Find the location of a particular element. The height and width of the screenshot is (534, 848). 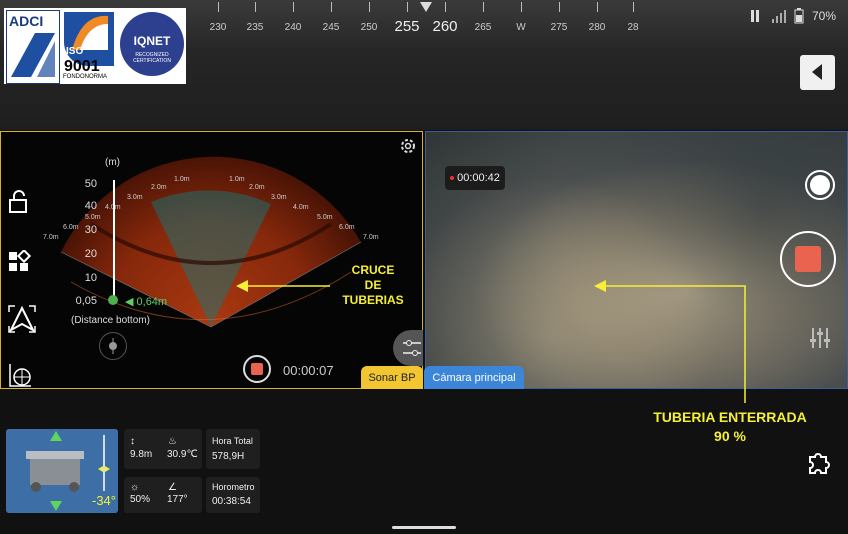

pause-bars-icon is located at coordinates (754, 16).